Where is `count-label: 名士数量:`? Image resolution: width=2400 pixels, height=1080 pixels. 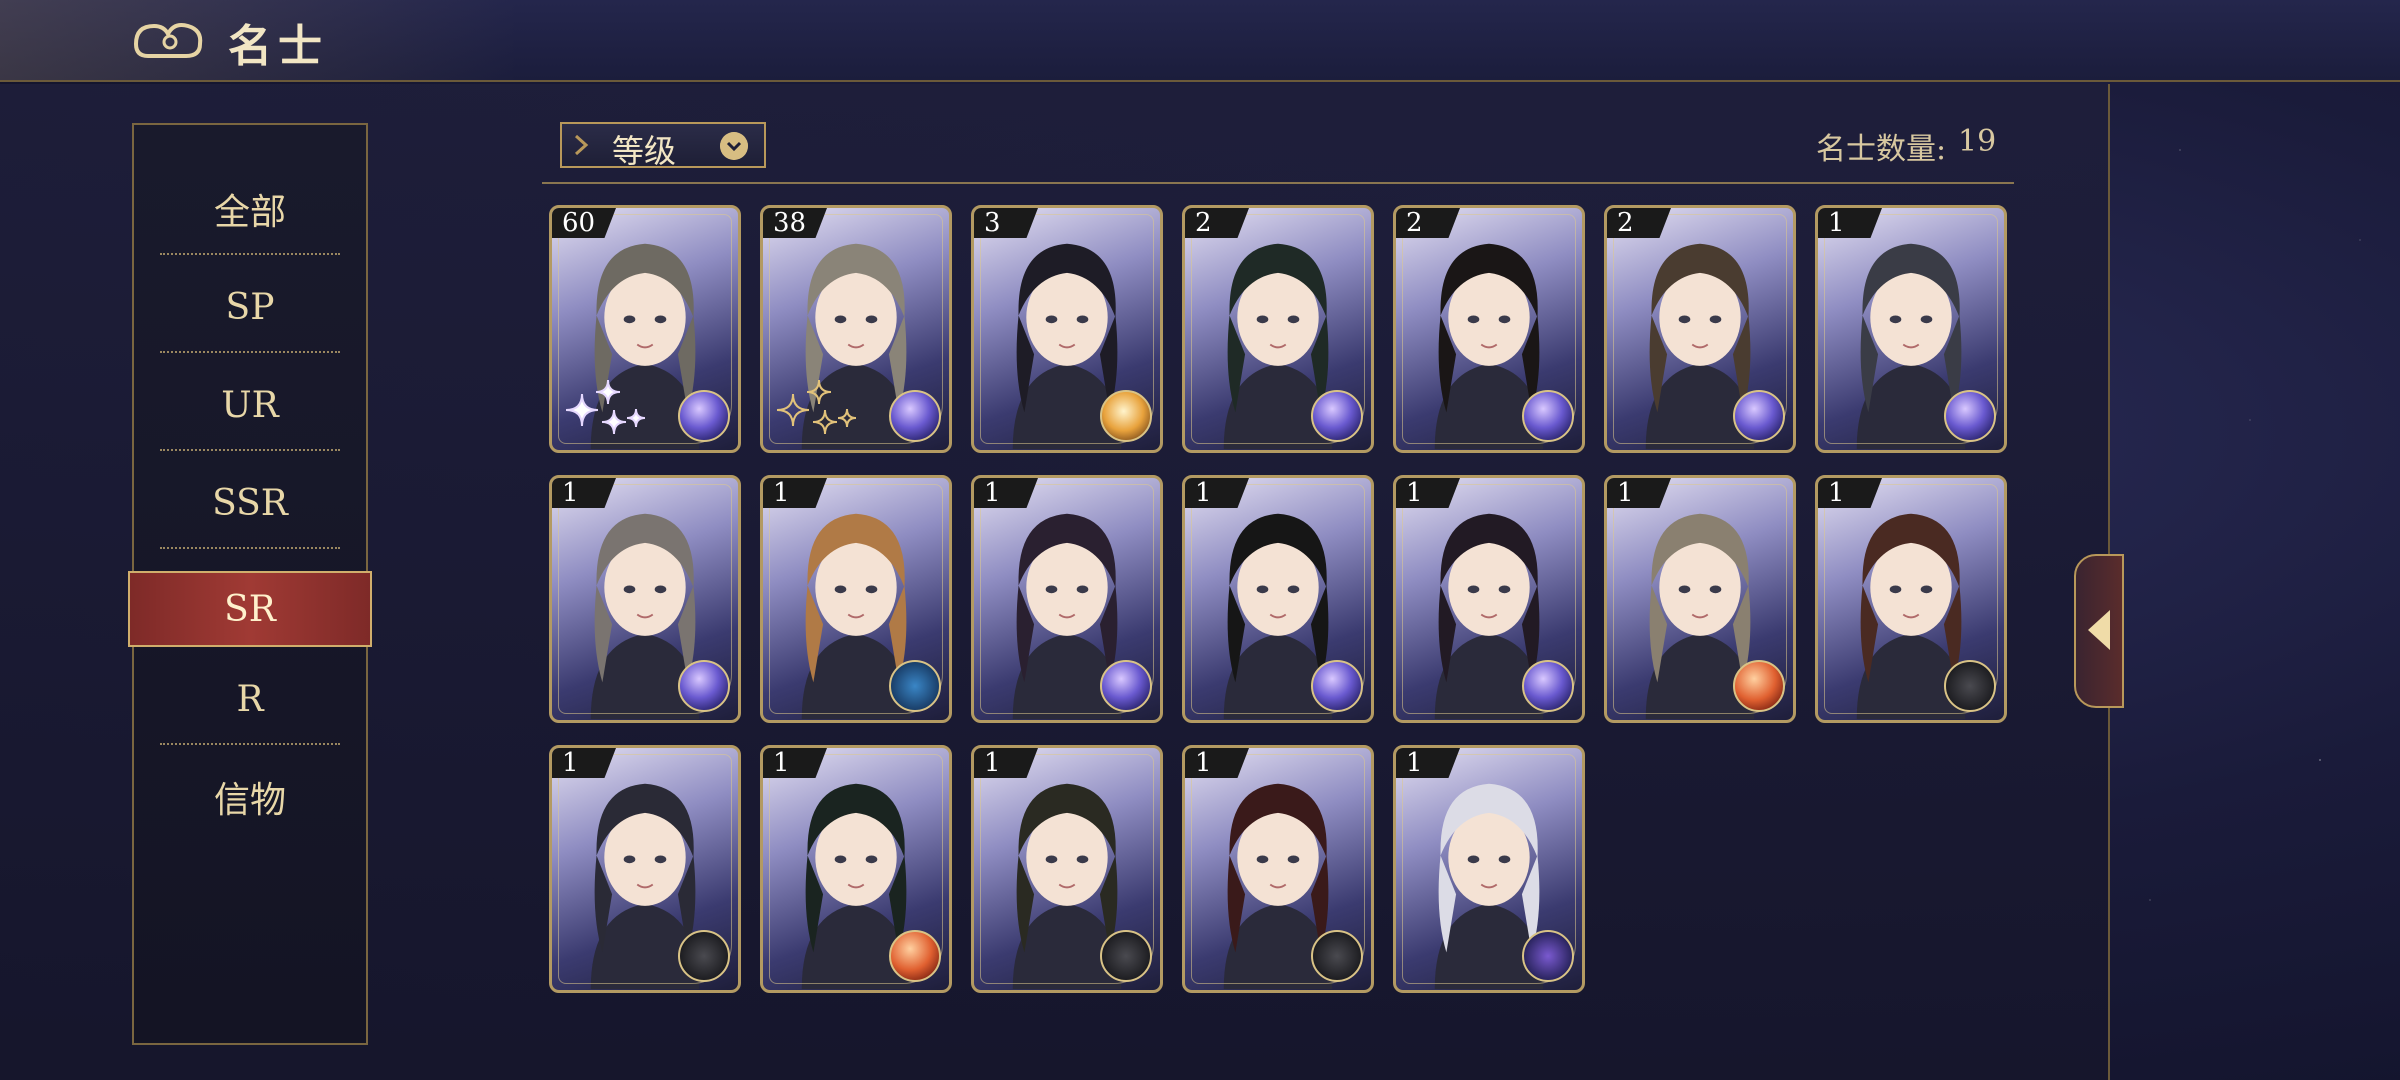 count-label: 名士数量: is located at coordinates (1881, 149).